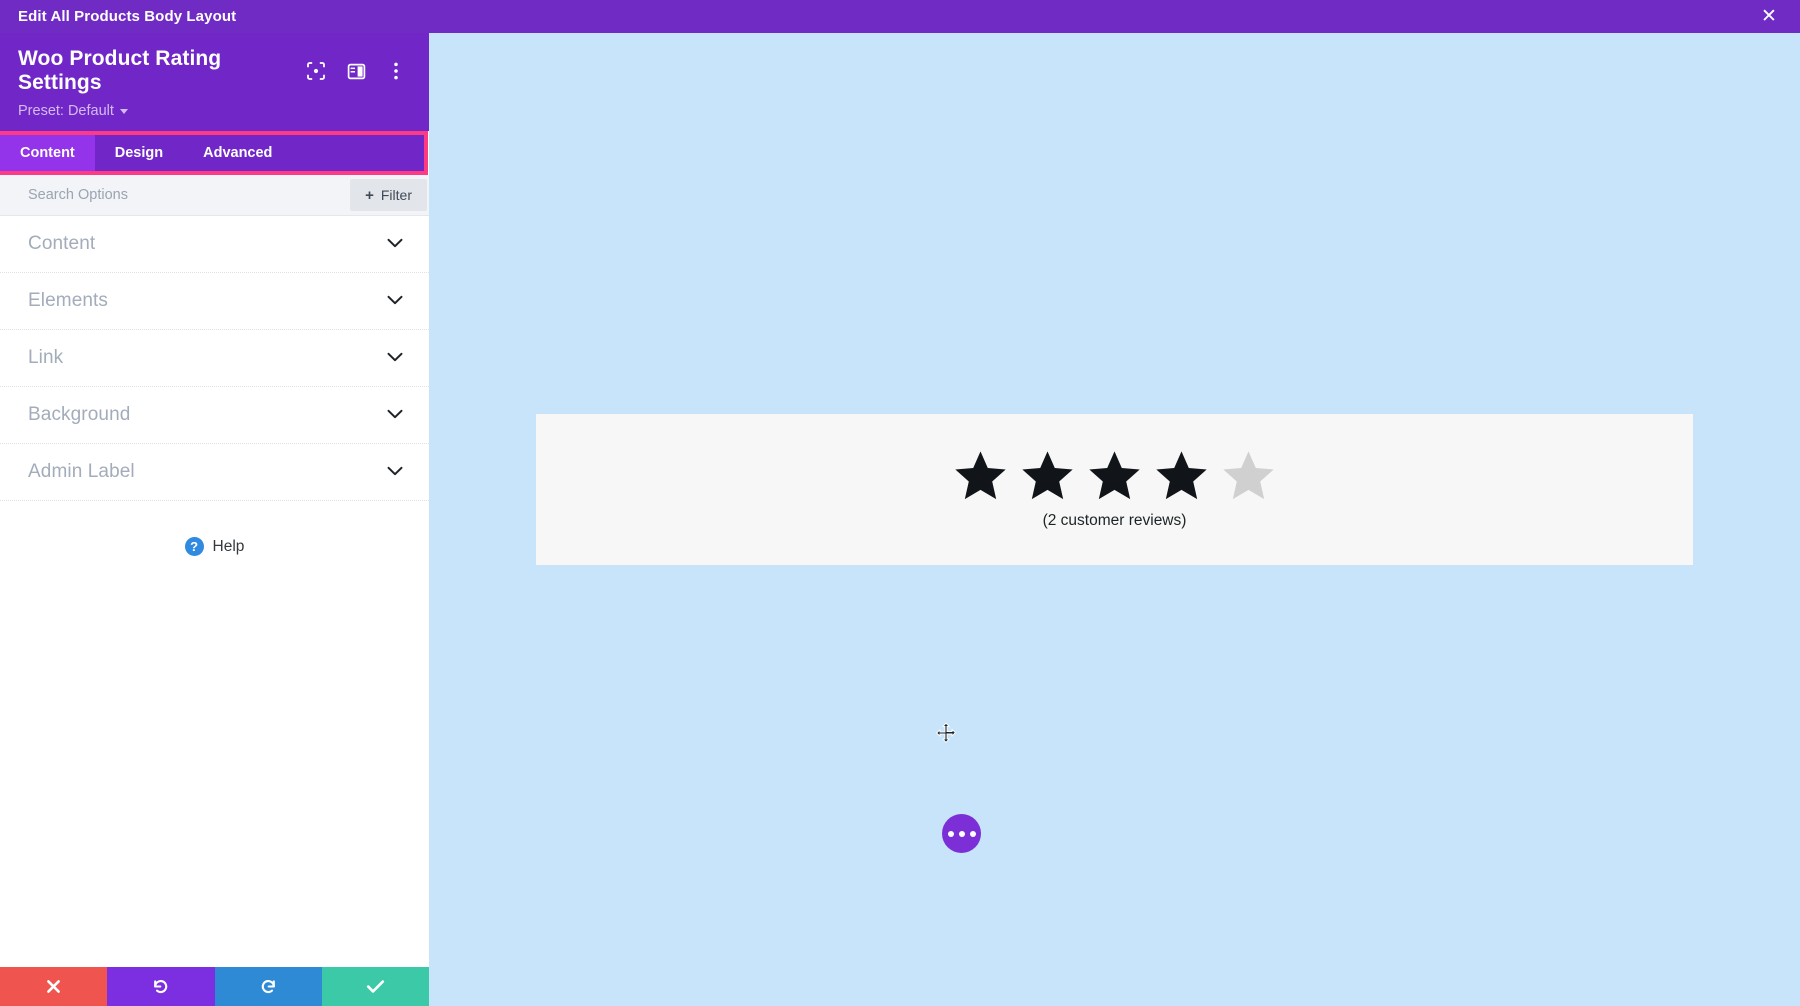 This screenshot has height=1006, width=1800. I want to click on customer-reviews-label: (2 customer reviews), so click(1114, 520).